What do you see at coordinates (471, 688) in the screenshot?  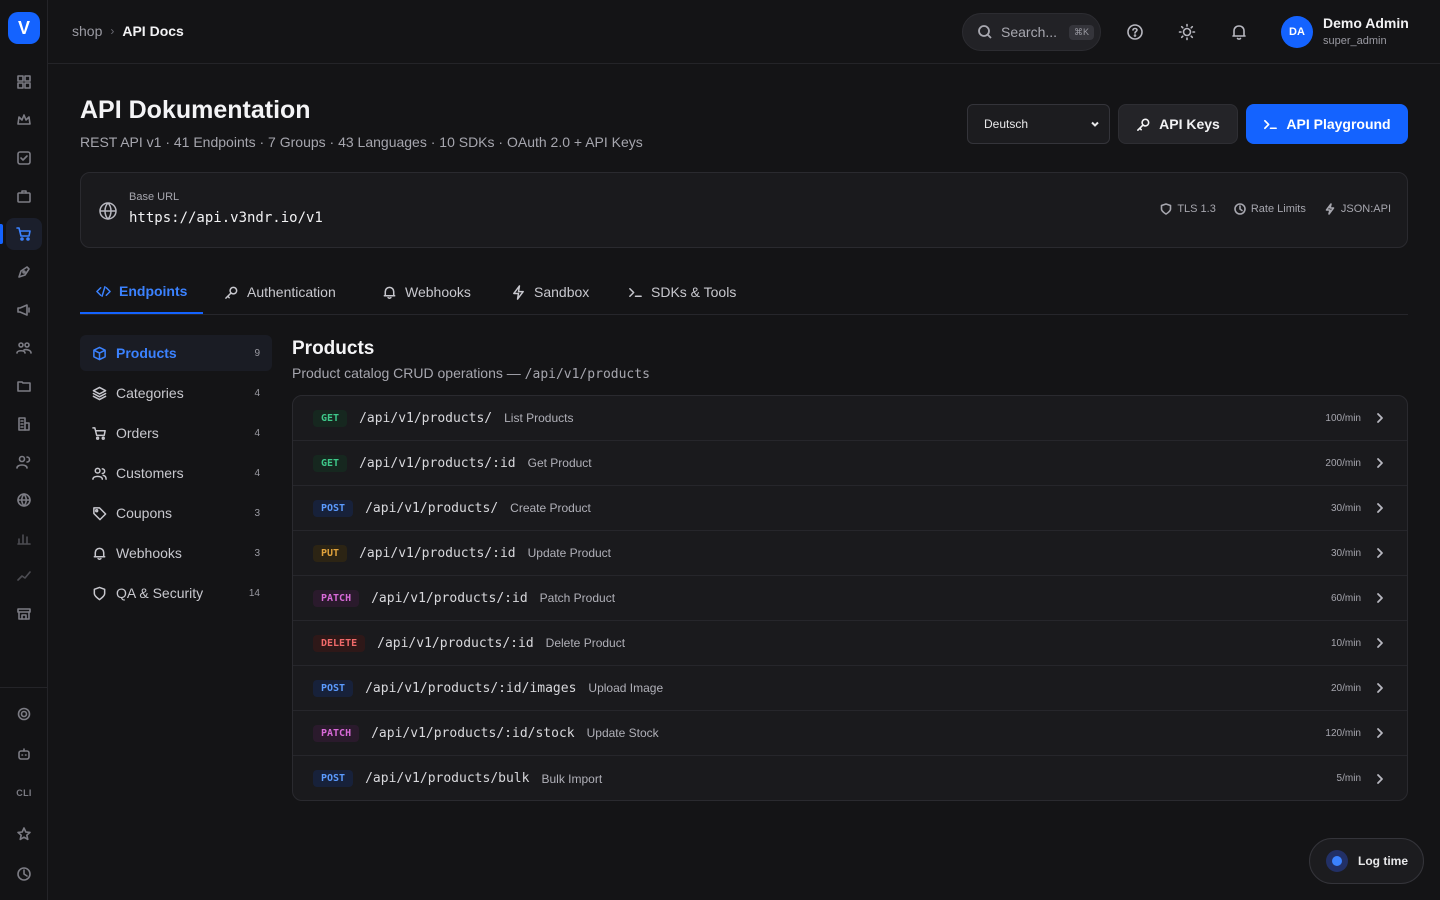 I see `endpoint-path: /api/v1/products/:id/images` at bounding box center [471, 688].